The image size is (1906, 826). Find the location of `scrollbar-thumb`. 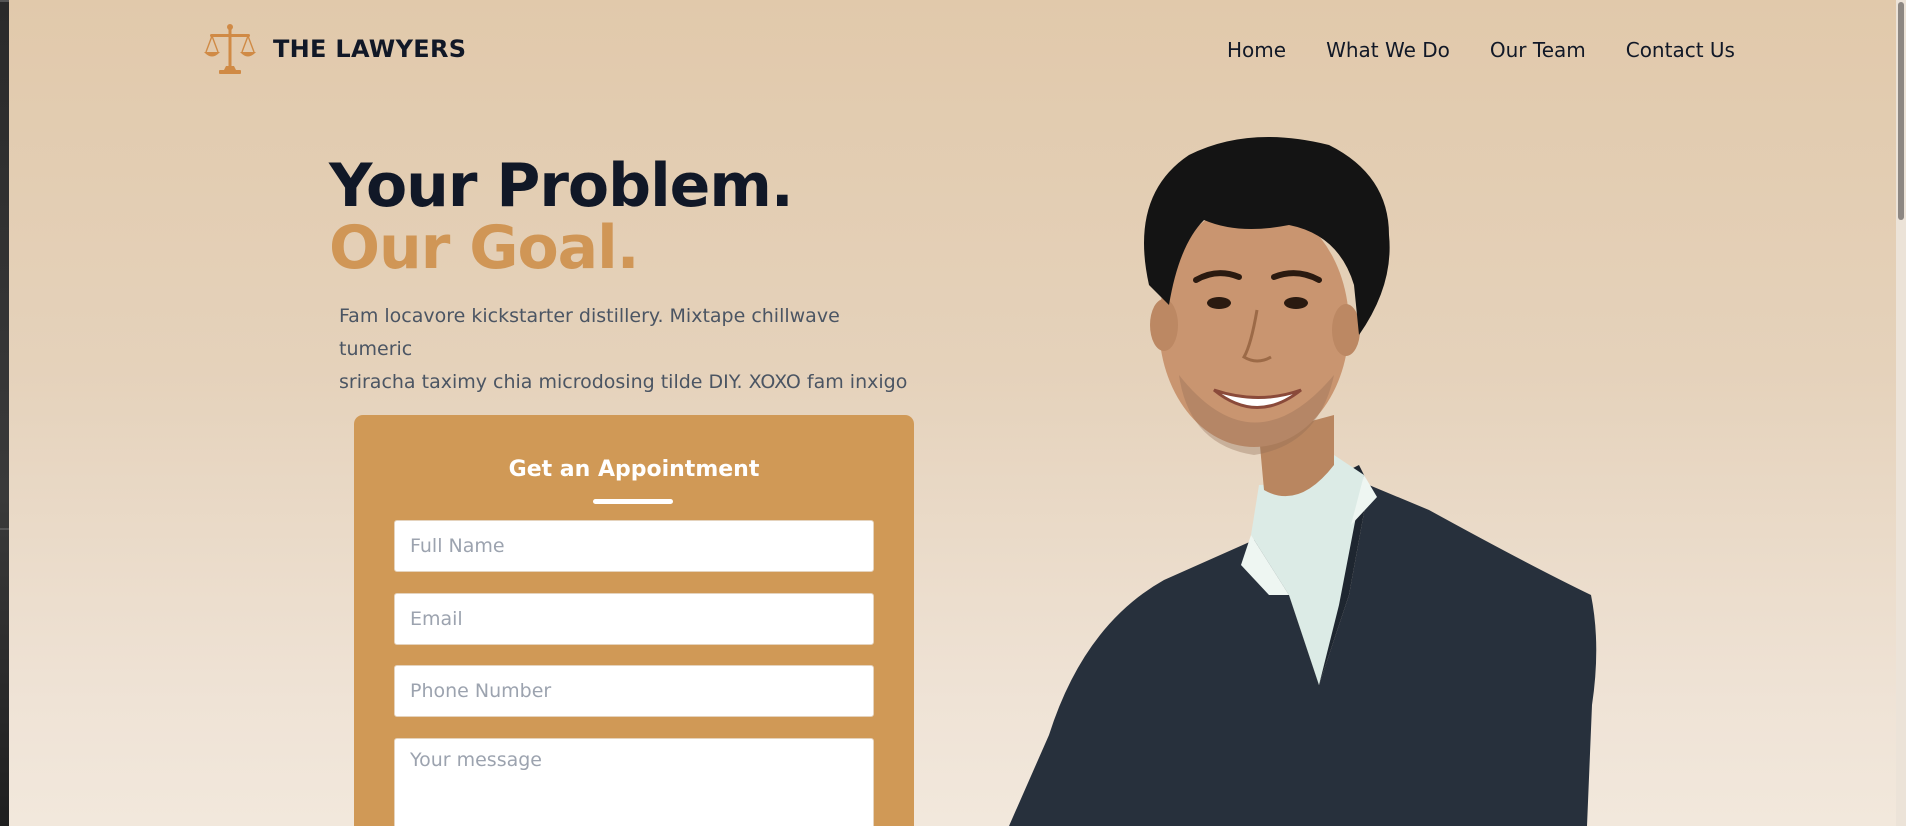

scrollbar-thumb is located at coordinates (1901, 111).